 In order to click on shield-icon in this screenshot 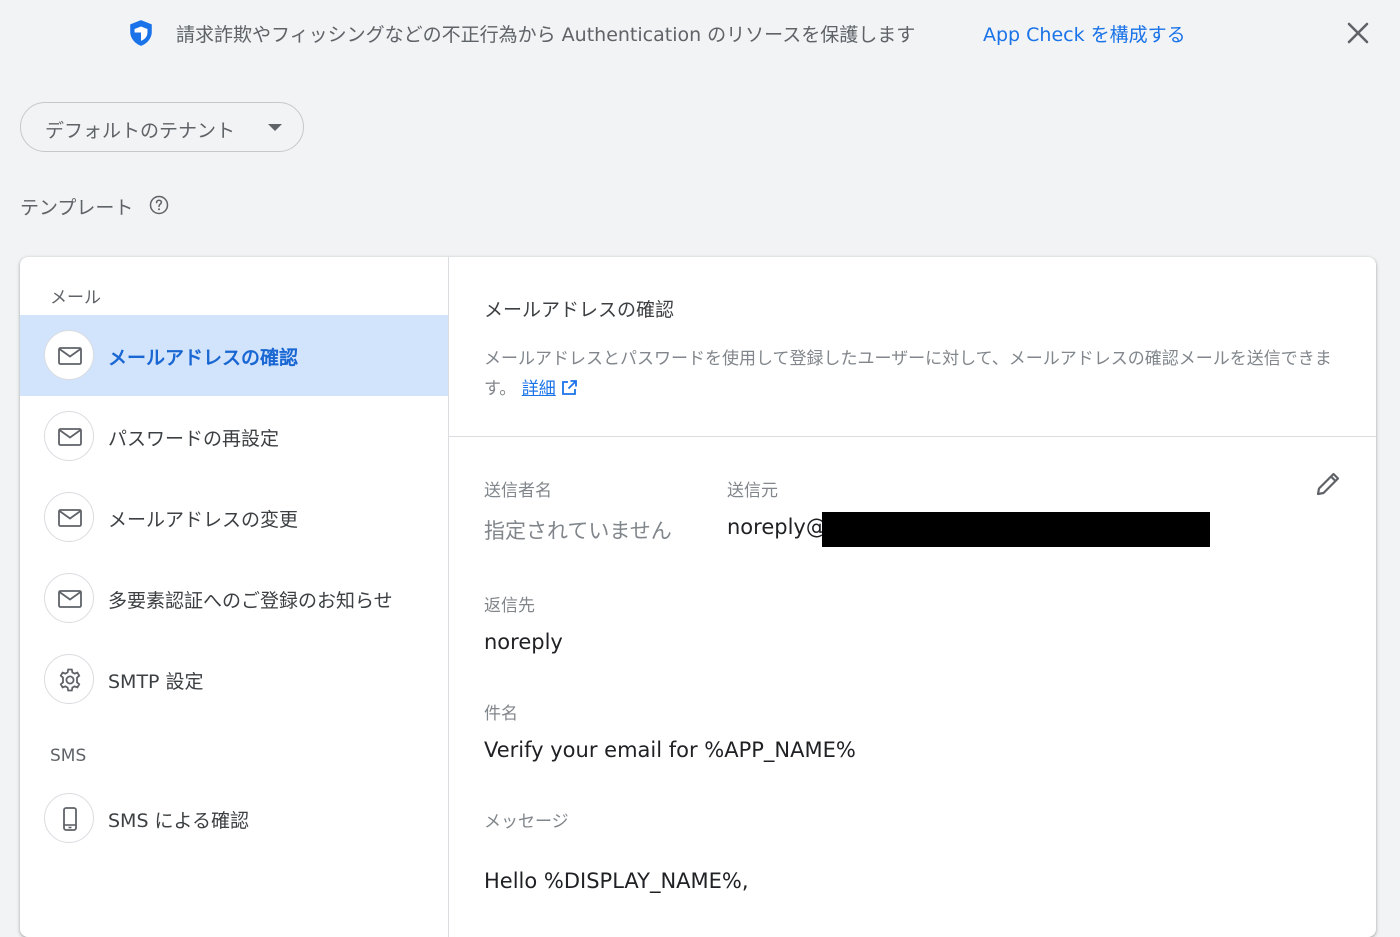, I will do `click(141, 33)`.